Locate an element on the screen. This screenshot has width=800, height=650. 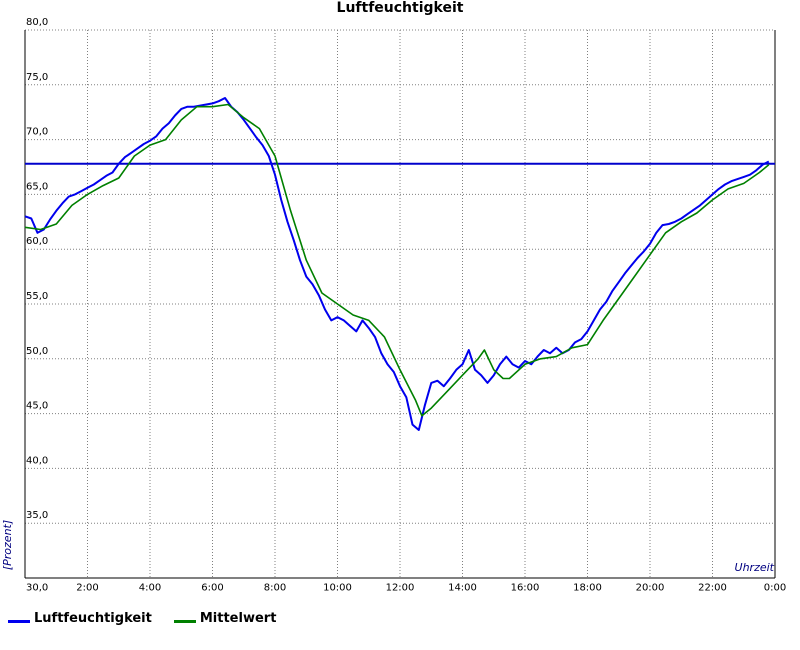
y-tick-label: 50,0 is located at coordinates (37, 351).